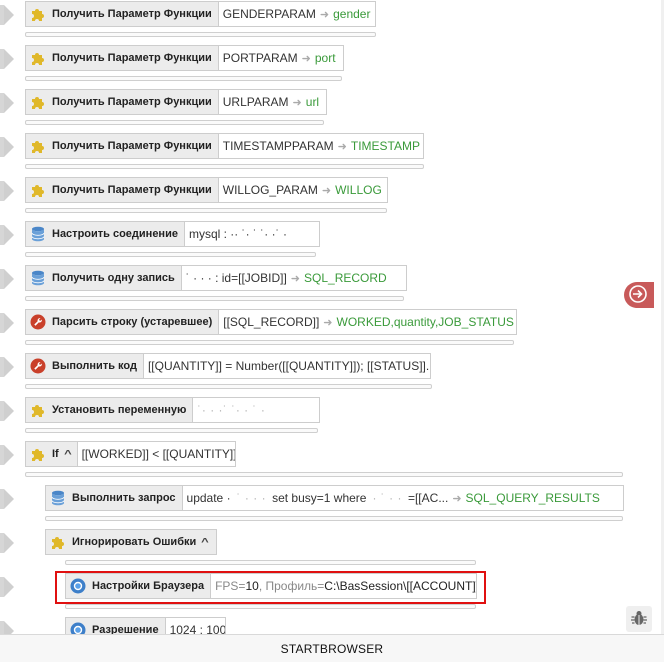 The width and height of the screenshot is (664, 662). I want to click on action-name: If ^, so click(51, 454).